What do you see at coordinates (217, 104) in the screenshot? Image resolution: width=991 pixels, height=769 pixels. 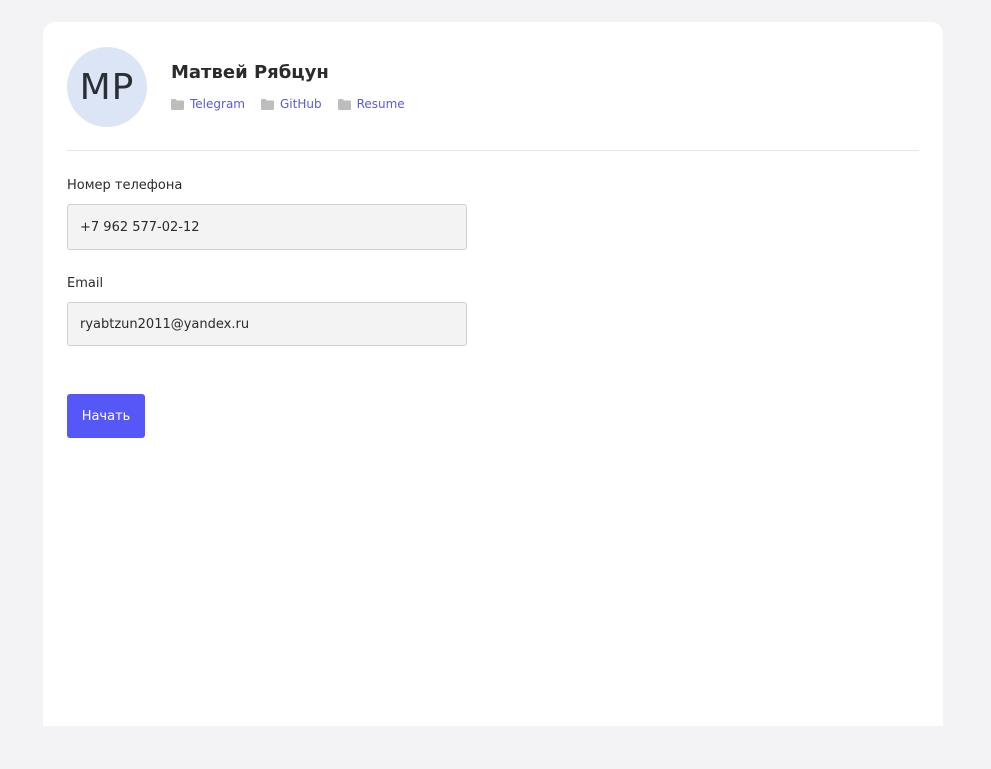 I see `telegram-link-label: Telegram` at bounding box center [217, 104].